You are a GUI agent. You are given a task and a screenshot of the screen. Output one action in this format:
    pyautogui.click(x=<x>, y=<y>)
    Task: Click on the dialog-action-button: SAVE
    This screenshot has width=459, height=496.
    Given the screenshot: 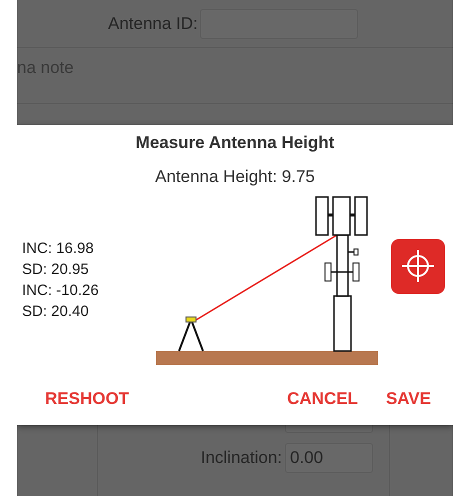 What is the action you would take?
    pyautogui.click(x=408, y=399)
    